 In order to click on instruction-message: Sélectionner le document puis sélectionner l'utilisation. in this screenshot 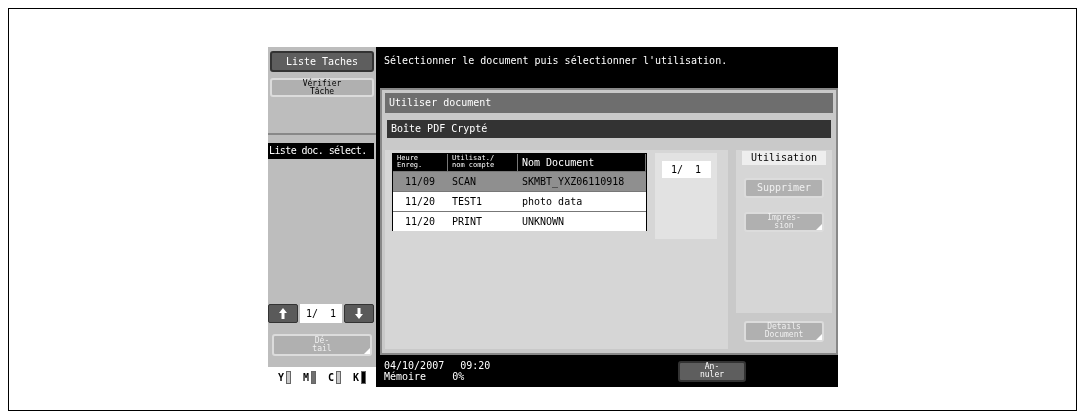, I will do `click(609, 67)`.